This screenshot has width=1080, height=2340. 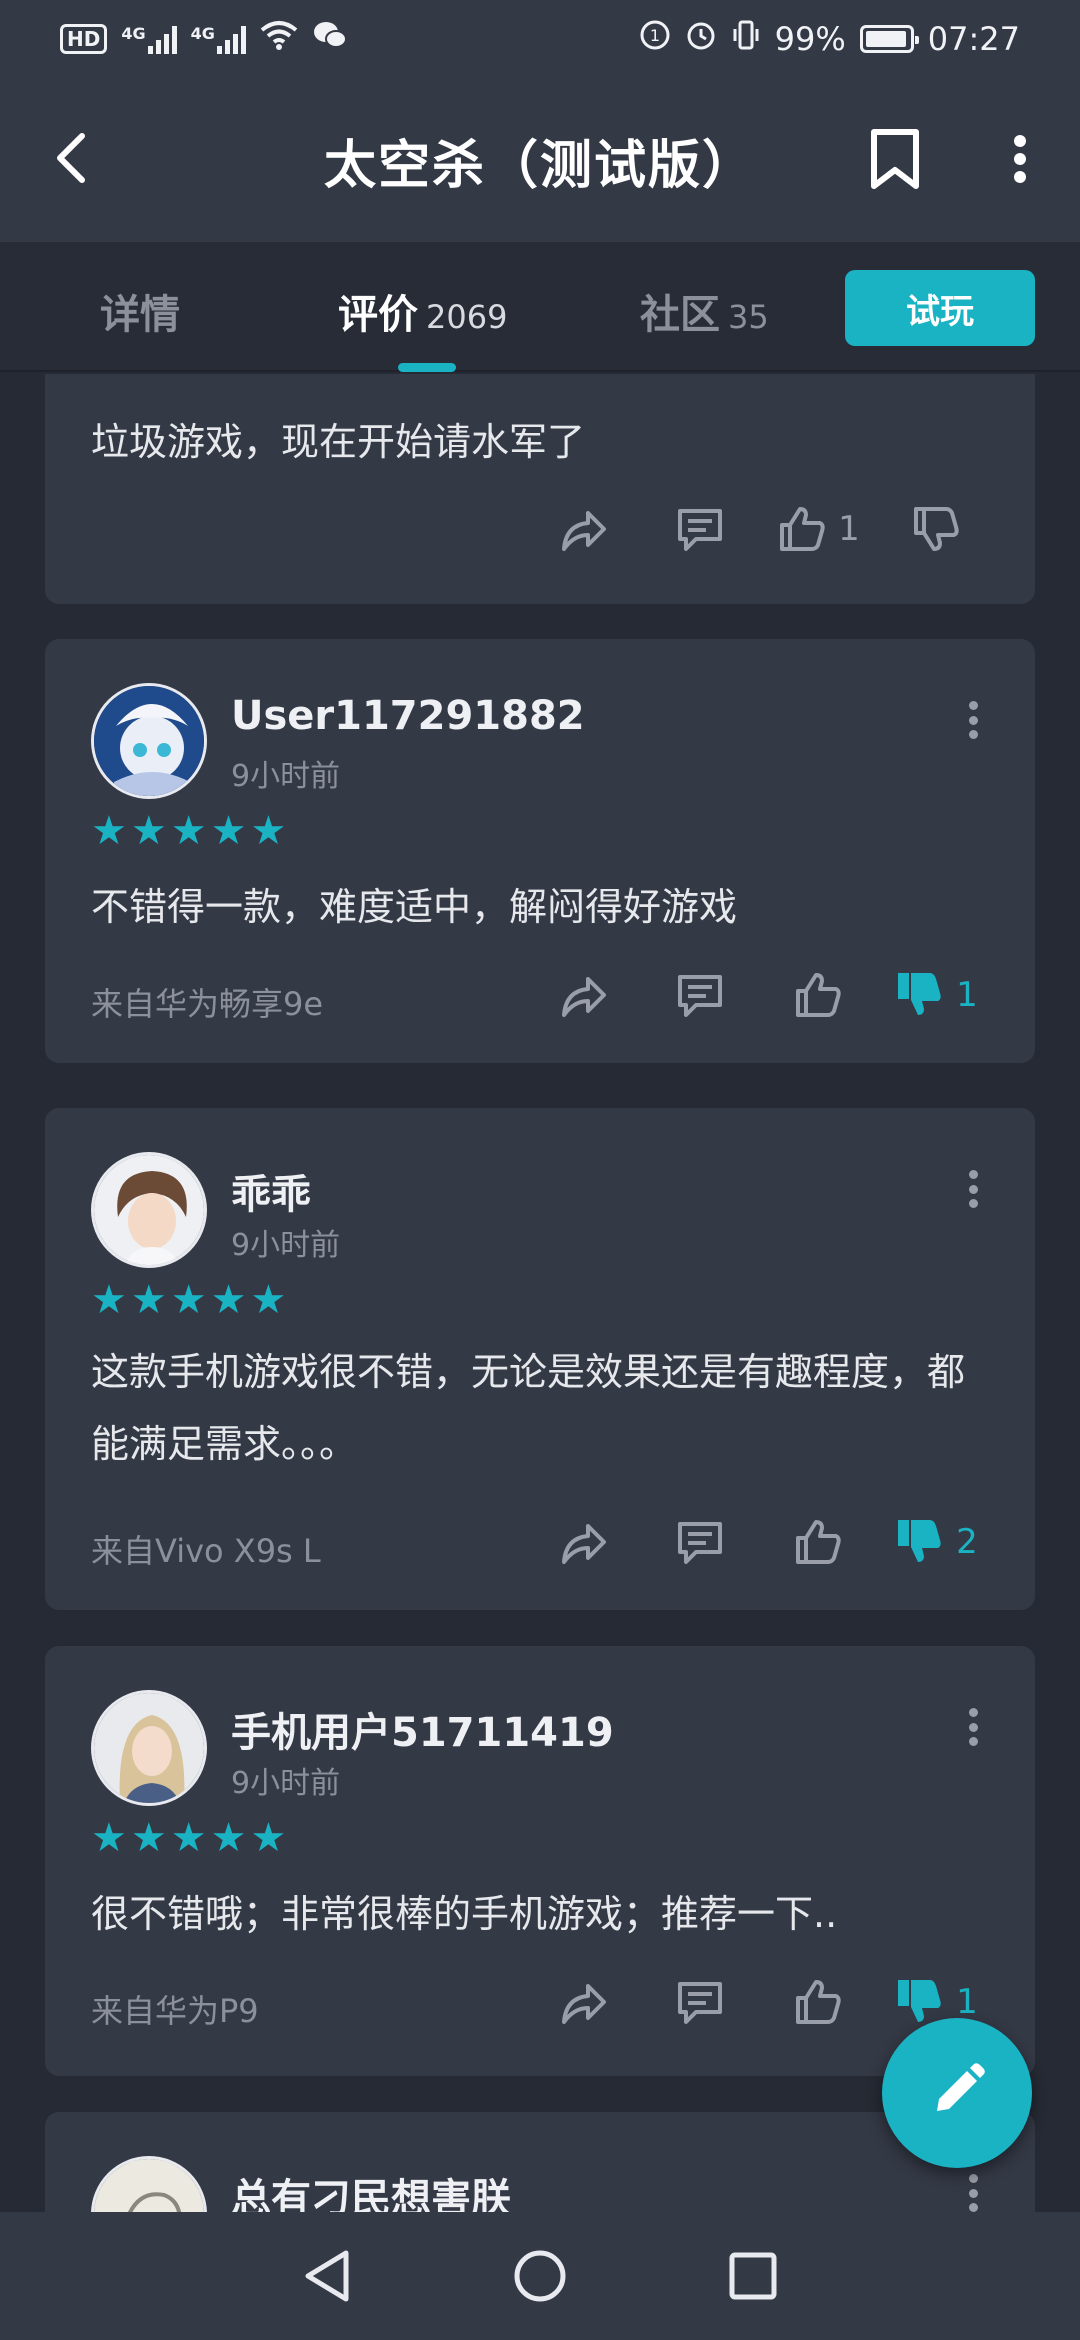 I want to click on community-count: 35, so click(x=748, y=317).